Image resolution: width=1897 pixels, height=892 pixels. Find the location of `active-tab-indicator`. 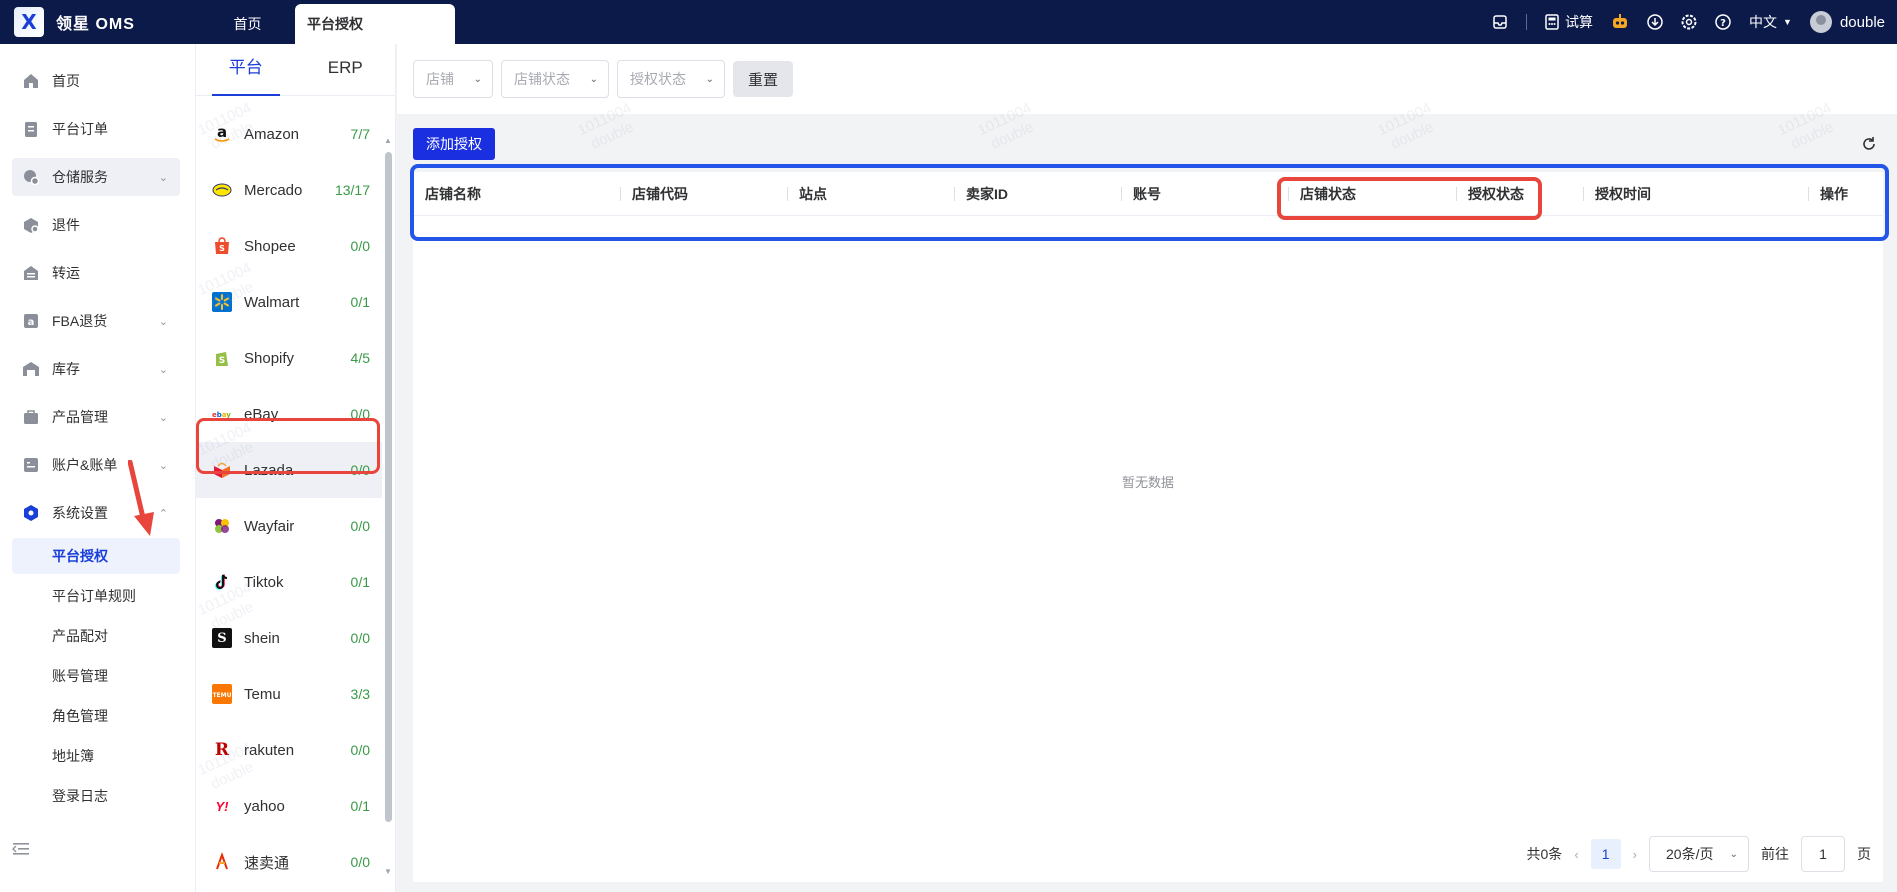

active-tab-indicator is located at coordinates (246, 95).